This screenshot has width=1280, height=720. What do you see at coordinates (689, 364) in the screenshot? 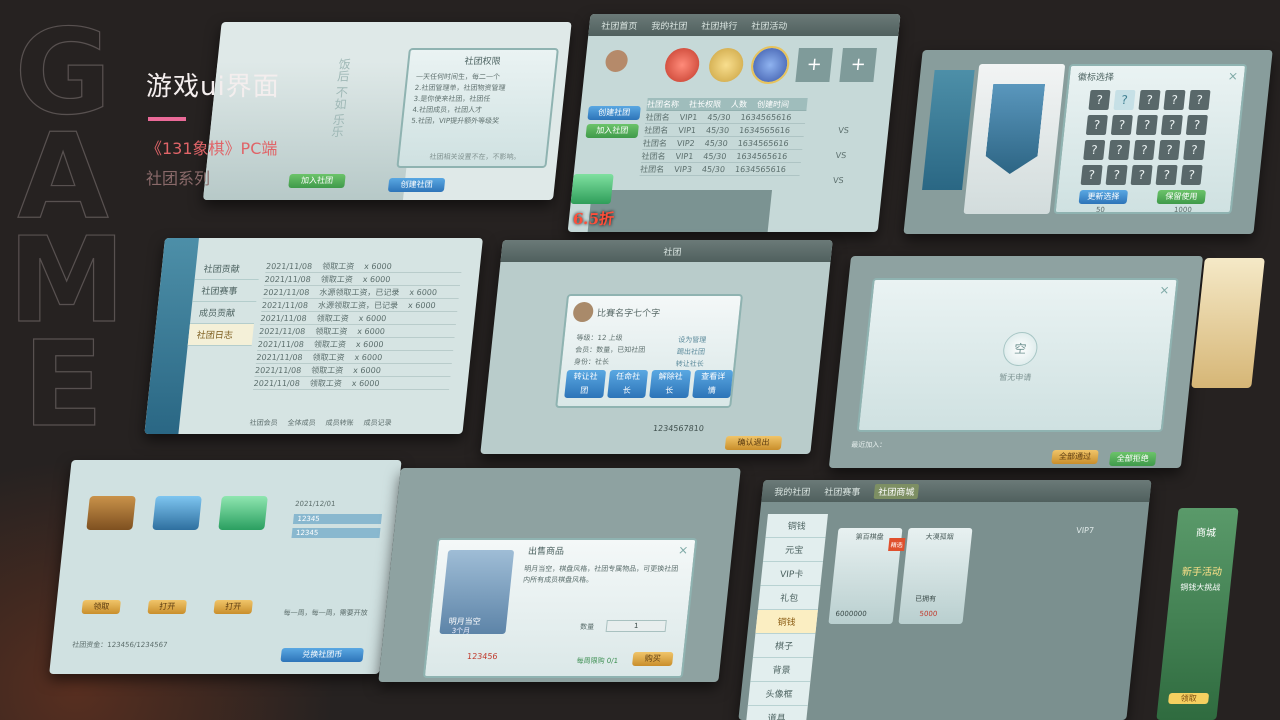
I see `option-item: 转让社长` at bounding box center [689, 364].